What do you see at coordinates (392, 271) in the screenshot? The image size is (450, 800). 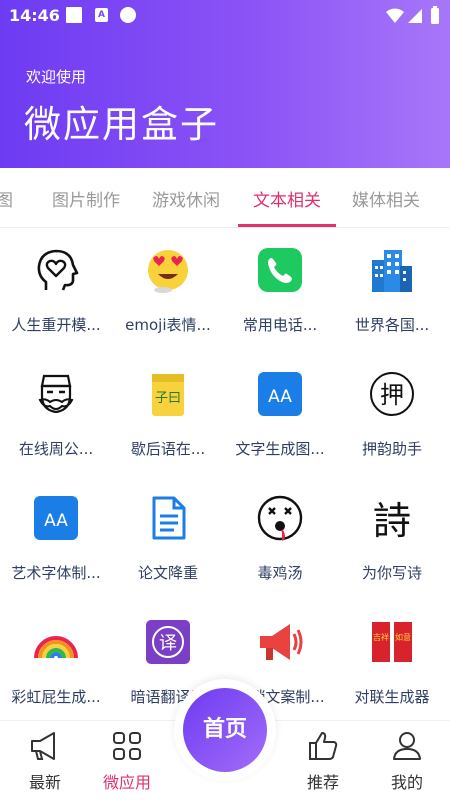 I see `buildings-icon` at bounding box center [392, 271].